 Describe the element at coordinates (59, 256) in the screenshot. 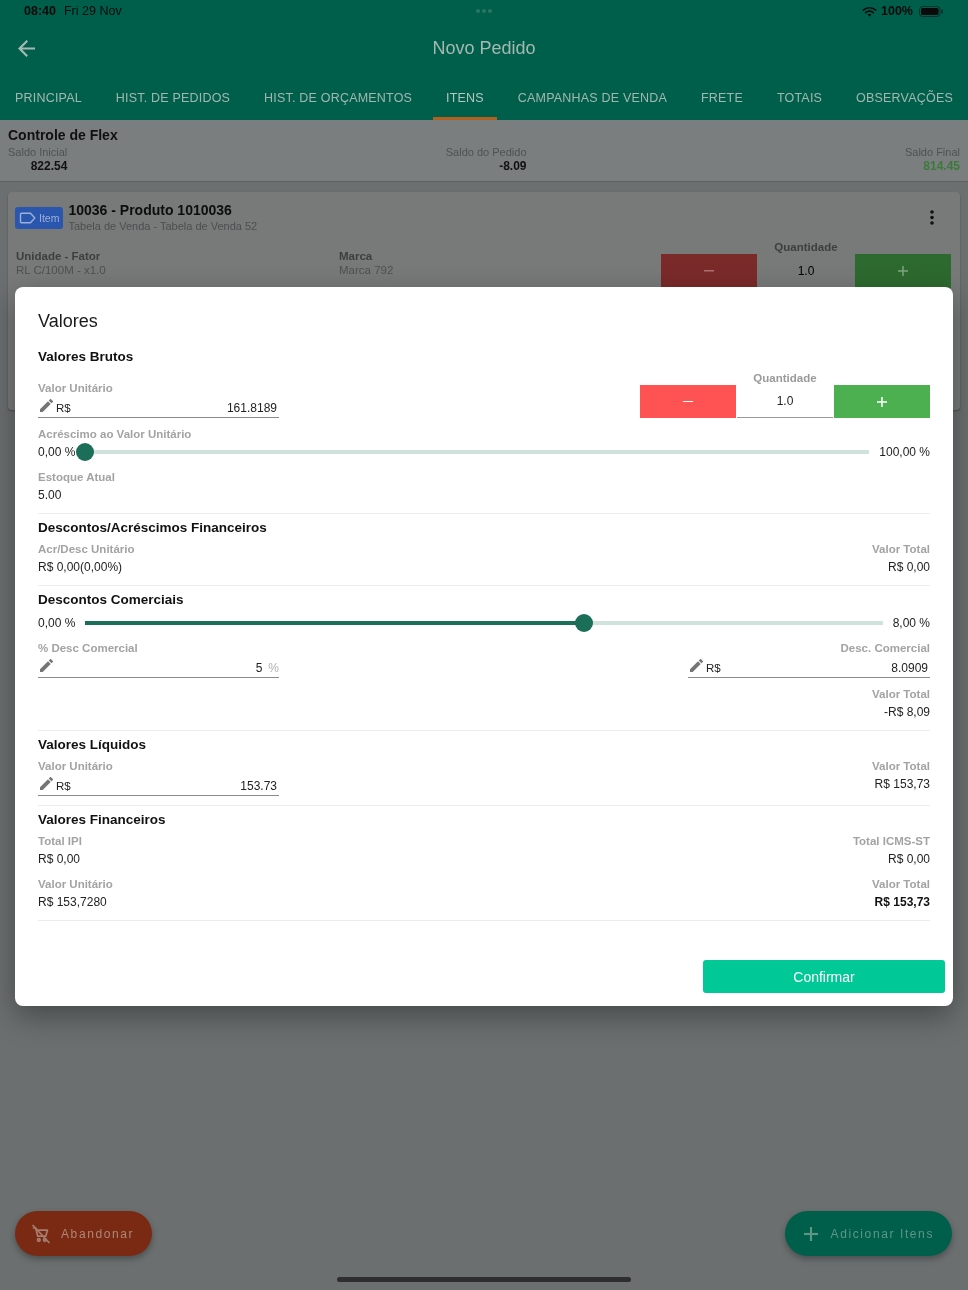

I see `field-label: Unidade - Fator` at that location.